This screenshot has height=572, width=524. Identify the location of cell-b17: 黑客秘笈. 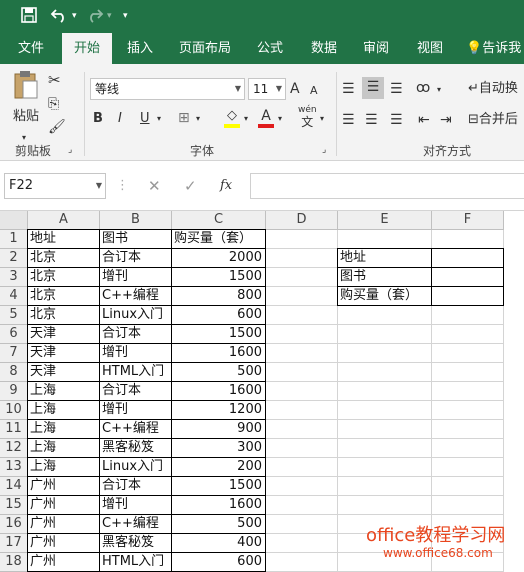
(136, 543).